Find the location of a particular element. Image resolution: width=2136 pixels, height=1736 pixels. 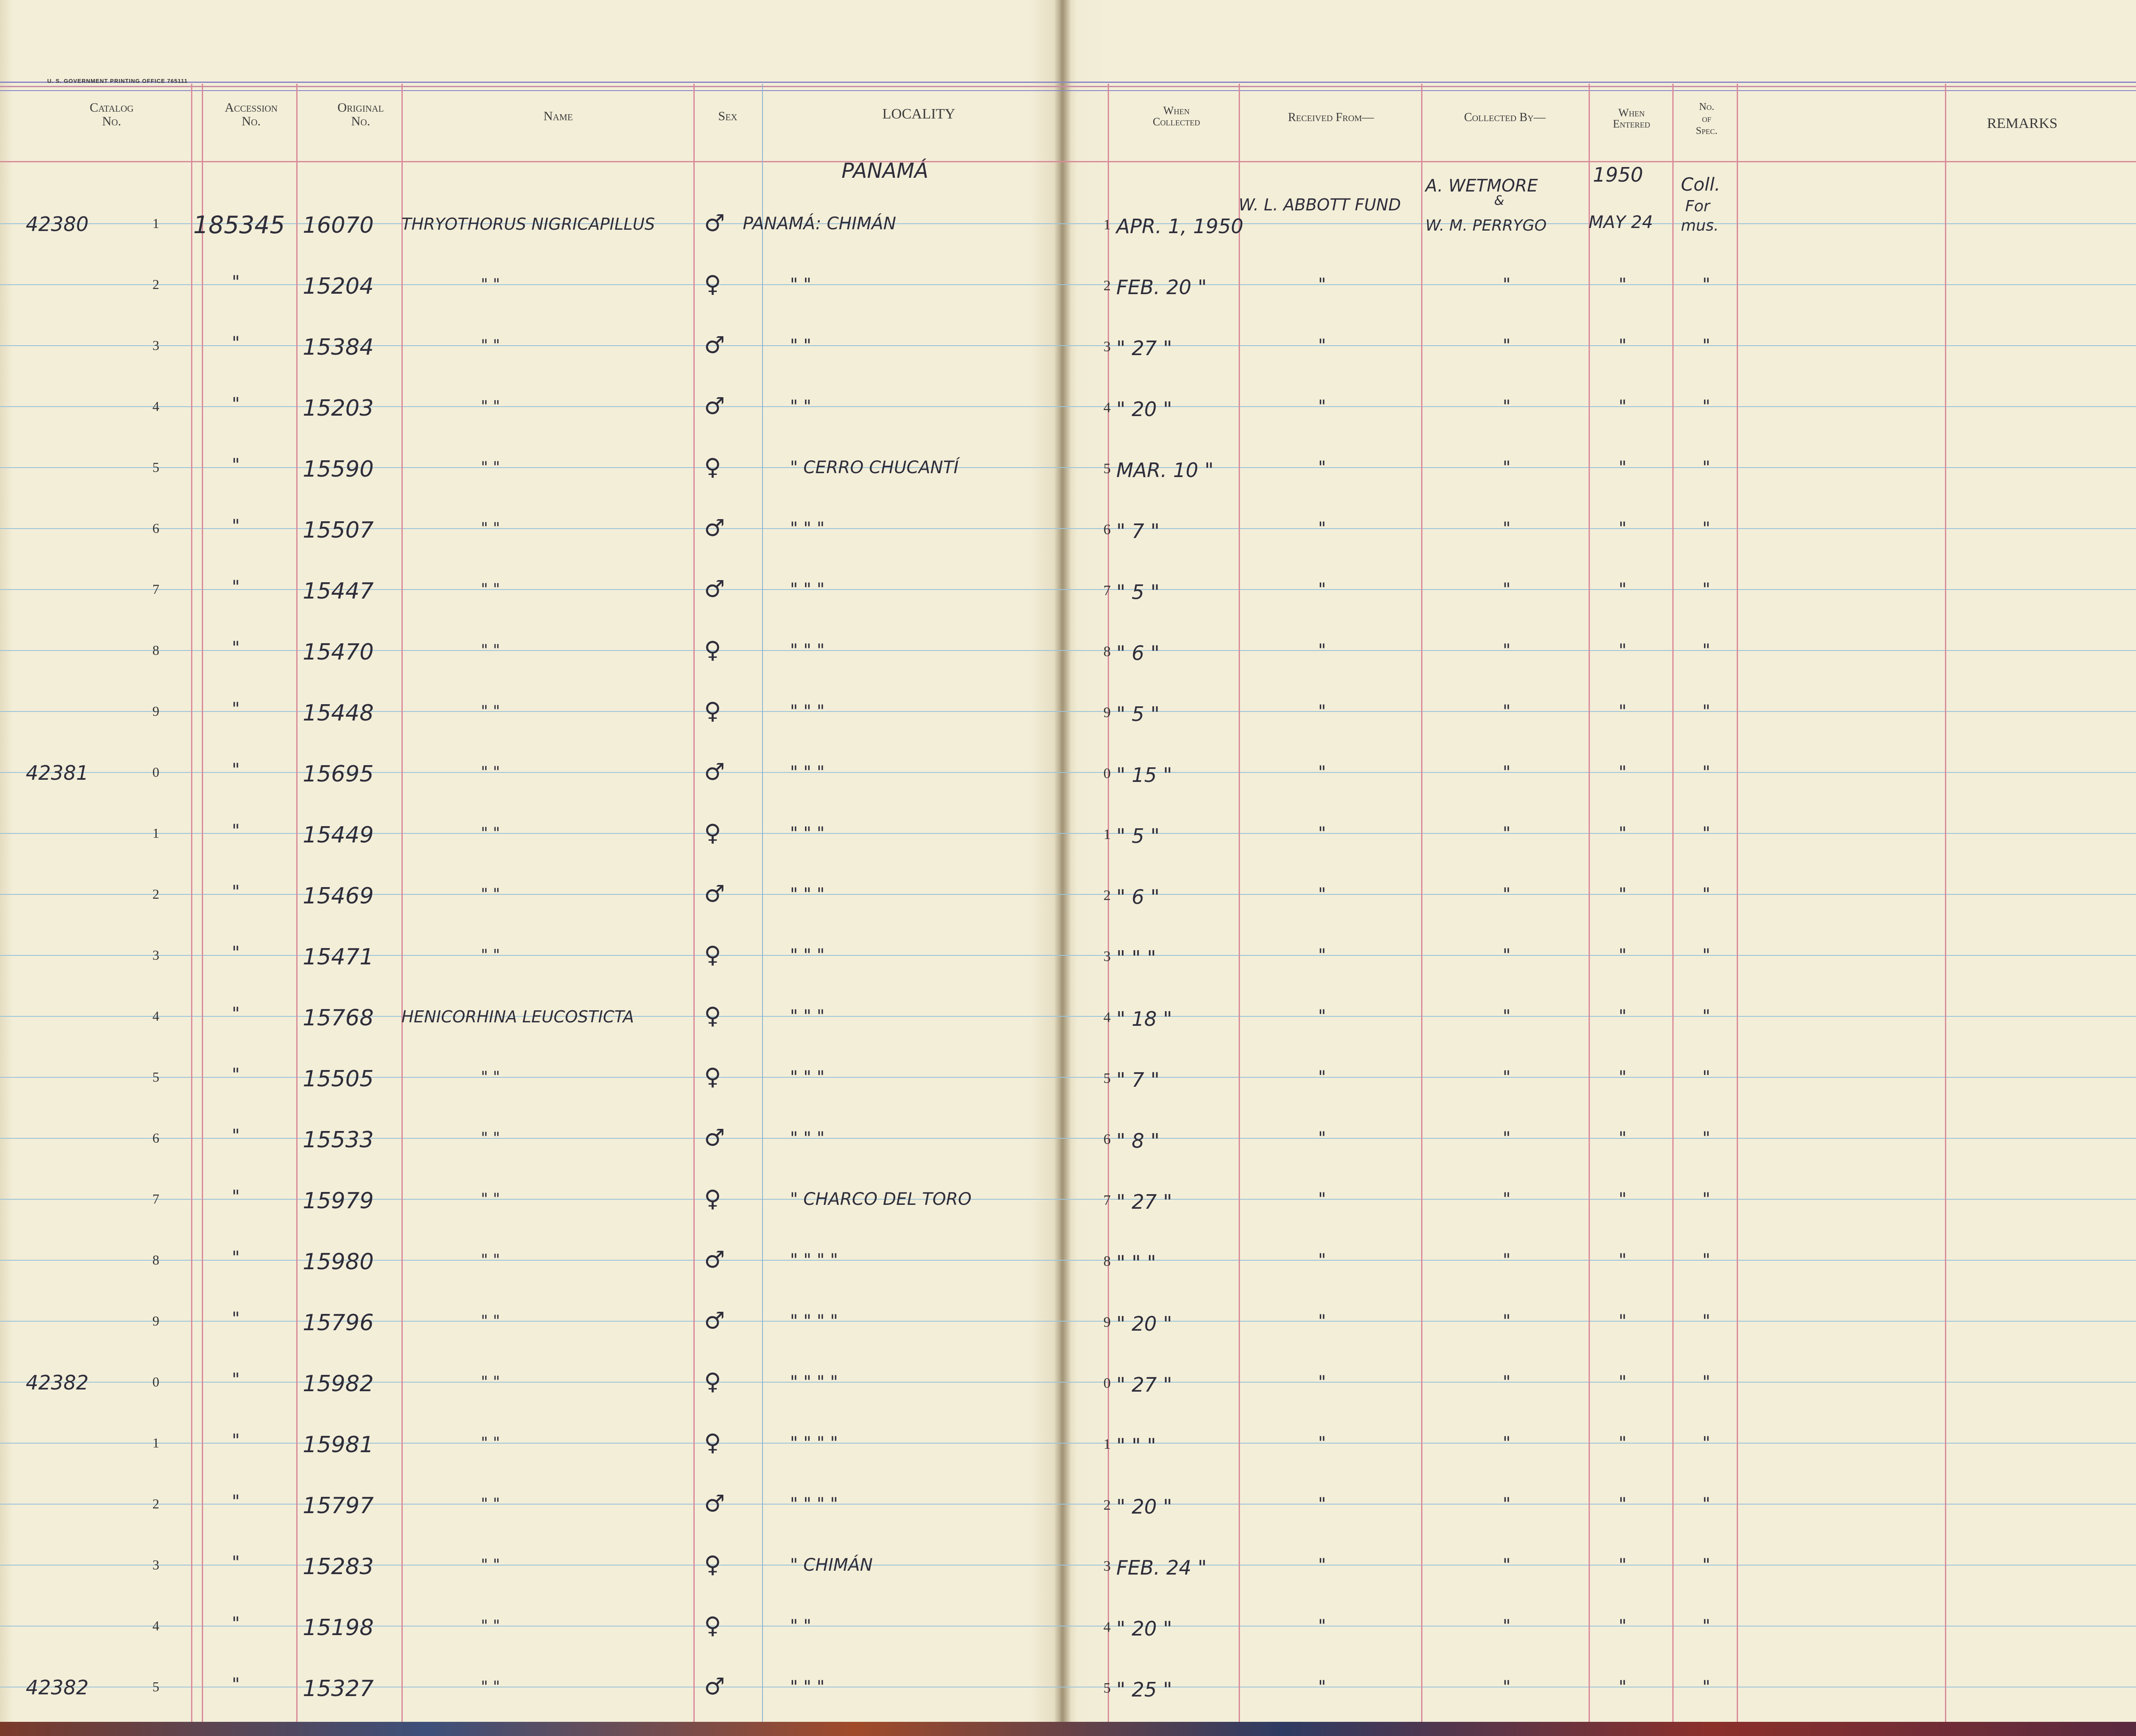

catalog-digit: 3 is located at coordinates (155, 345).